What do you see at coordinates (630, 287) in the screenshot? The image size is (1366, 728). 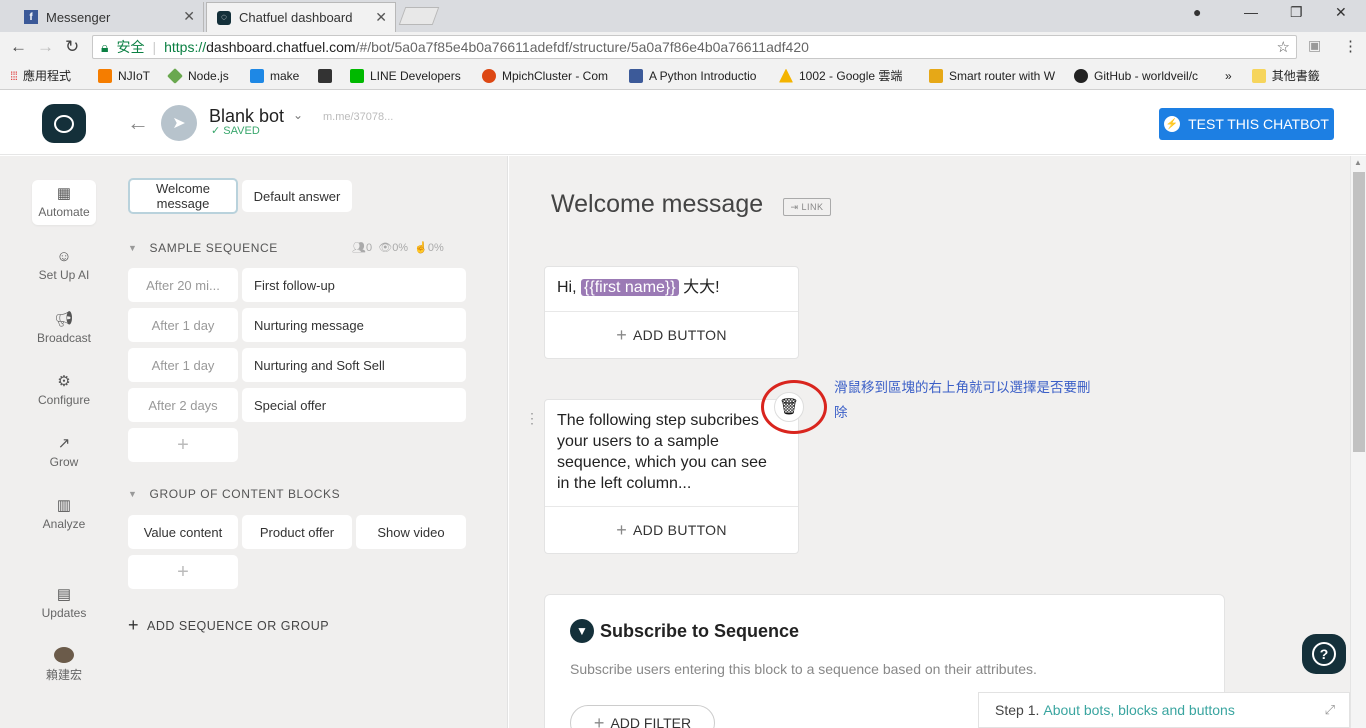 I see `first-name-variable: {{first name}}` at bounding box center [630, 287].